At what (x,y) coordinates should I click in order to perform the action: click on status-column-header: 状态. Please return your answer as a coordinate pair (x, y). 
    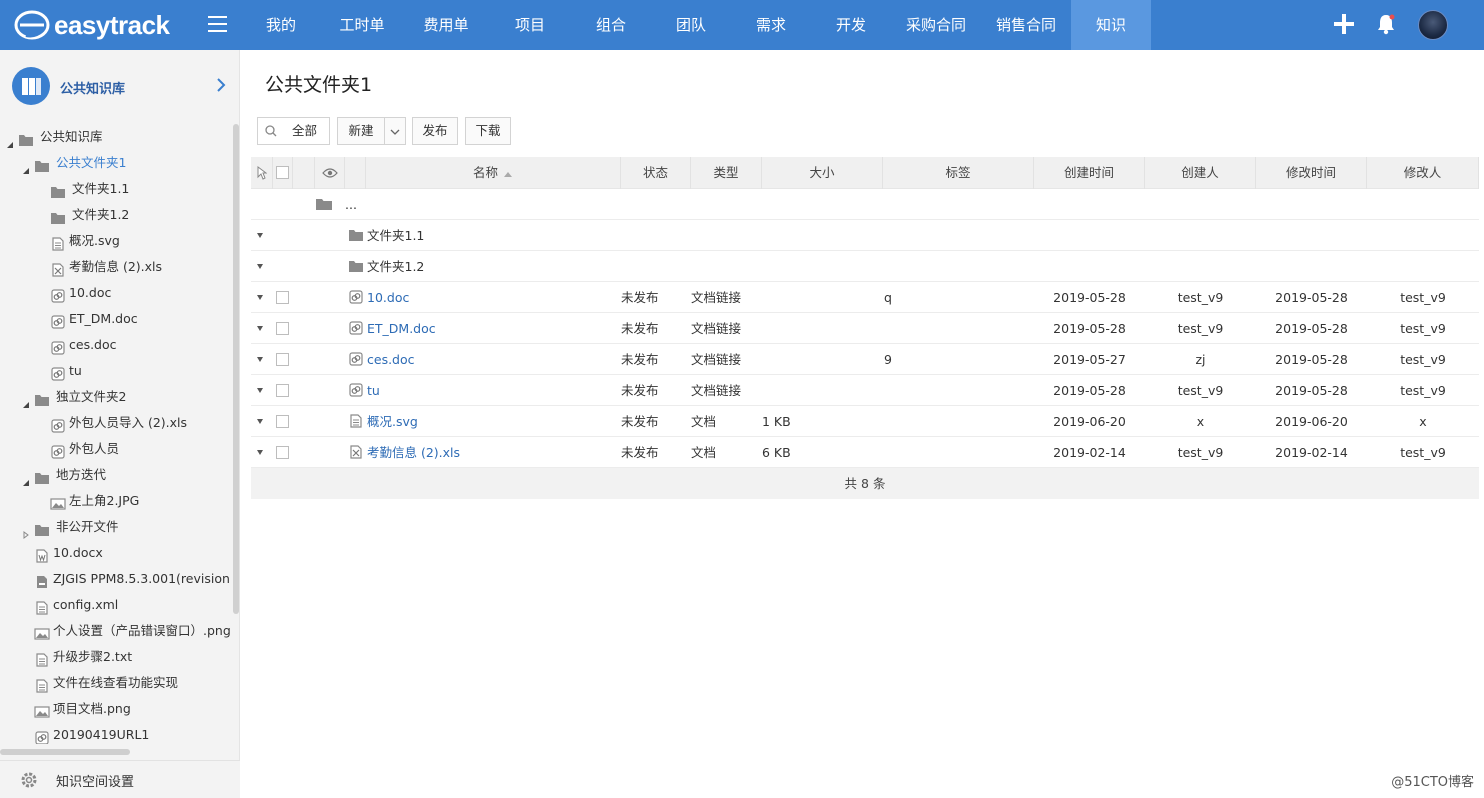
    Looking at the image, I should click on (656, 173).